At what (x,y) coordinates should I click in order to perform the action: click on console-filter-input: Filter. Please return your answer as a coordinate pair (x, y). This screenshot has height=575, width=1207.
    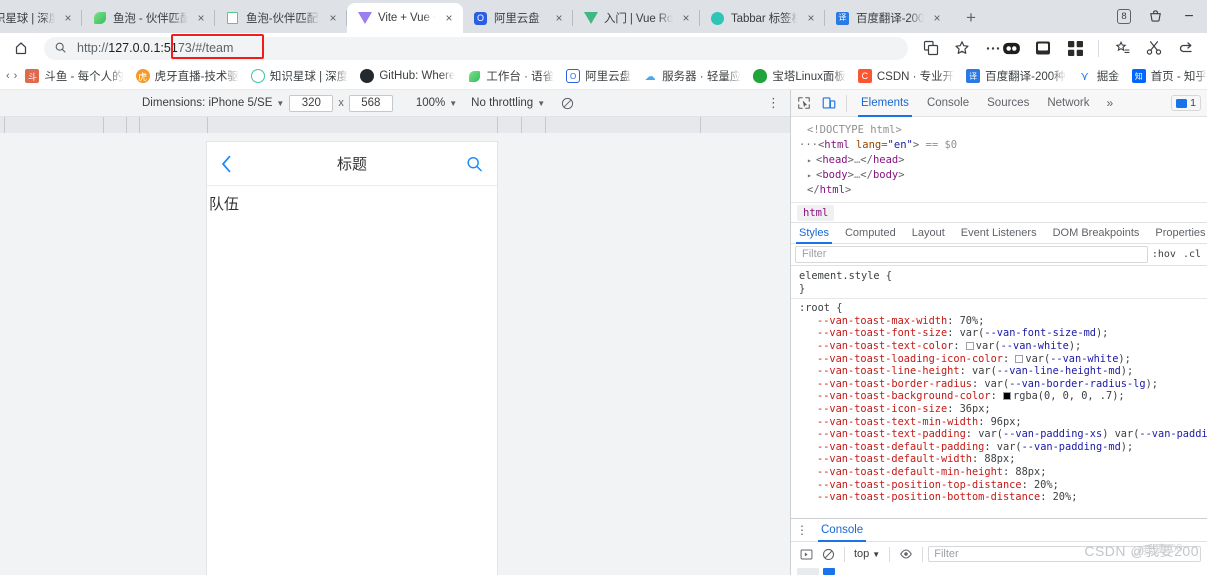
    Looking at the image, I should click on (1064, 554).